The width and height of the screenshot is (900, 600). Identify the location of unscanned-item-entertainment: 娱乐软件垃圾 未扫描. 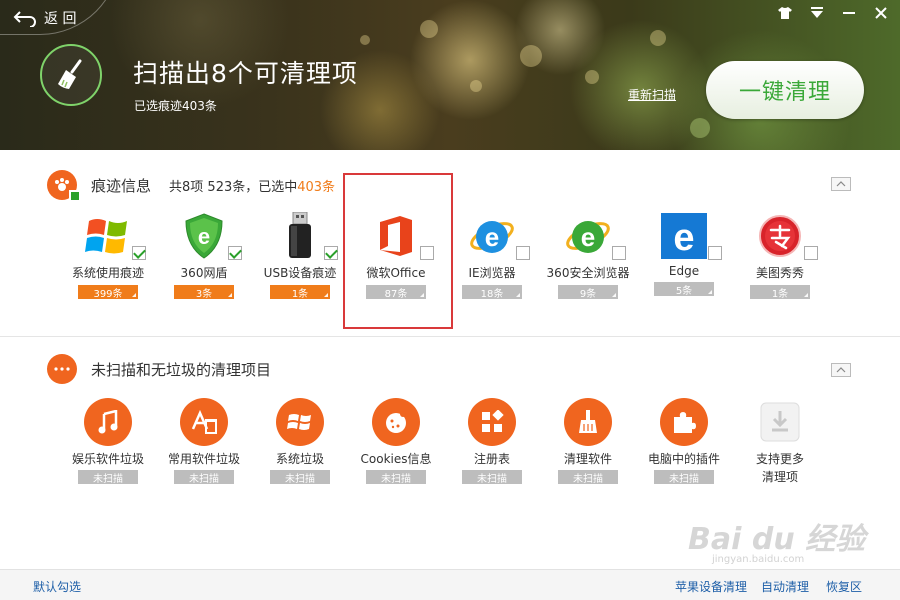
(108, 441).